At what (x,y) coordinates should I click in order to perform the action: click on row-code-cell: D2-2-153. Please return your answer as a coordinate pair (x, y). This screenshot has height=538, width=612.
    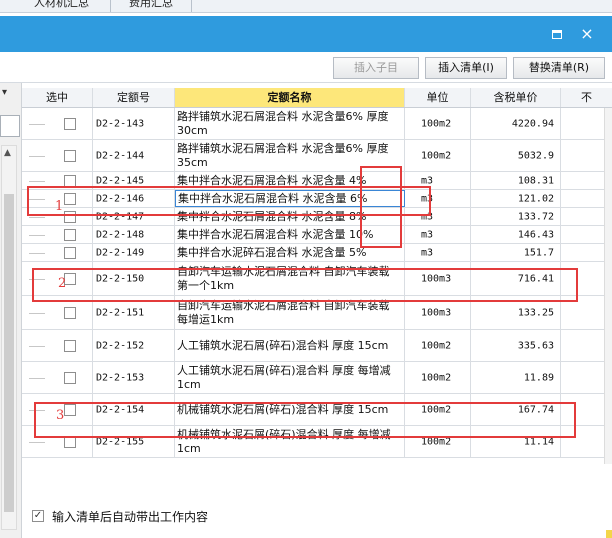
    Looking at the image, I should click on (134, 377).